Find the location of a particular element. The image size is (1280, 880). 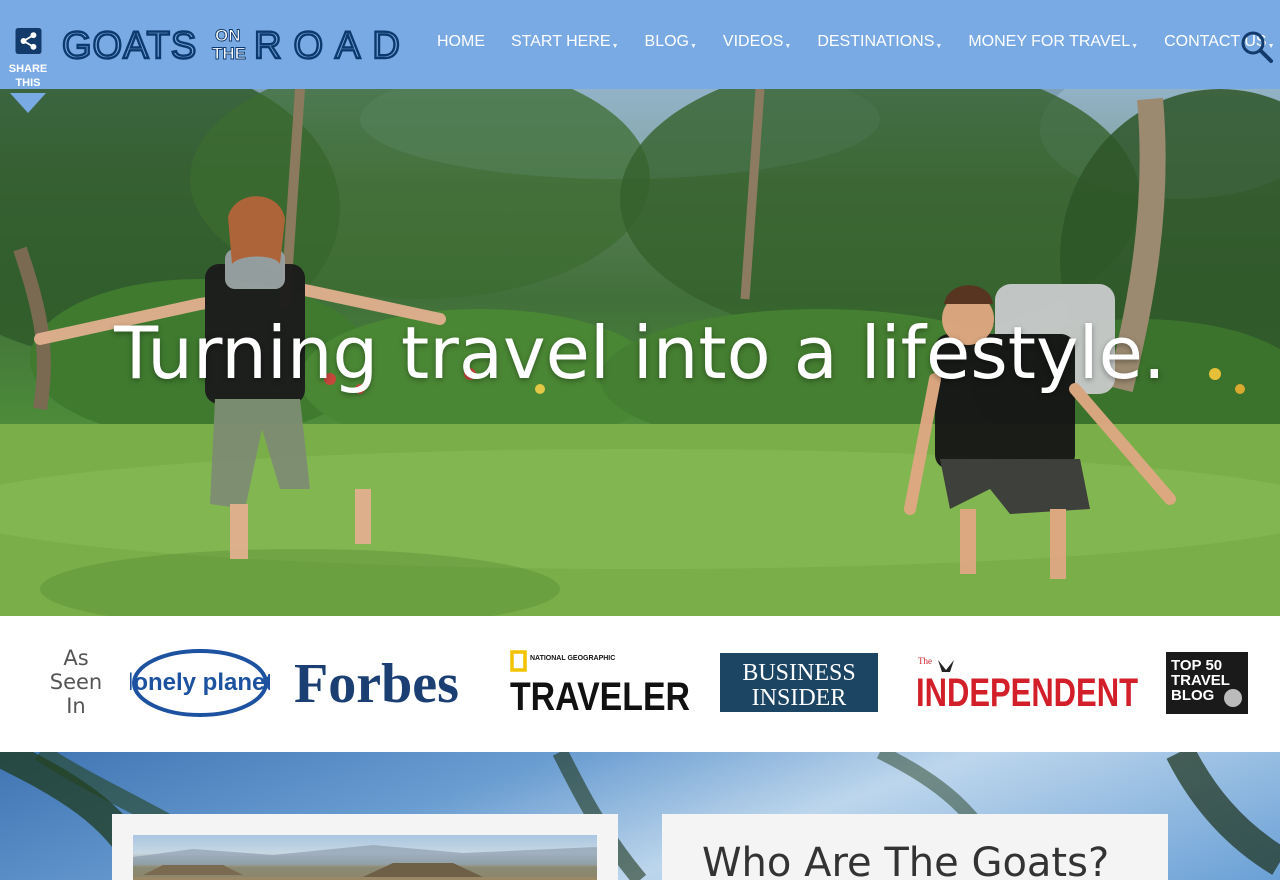

independent-text: INDEPENDENT is located at coordinates (1027, 690).